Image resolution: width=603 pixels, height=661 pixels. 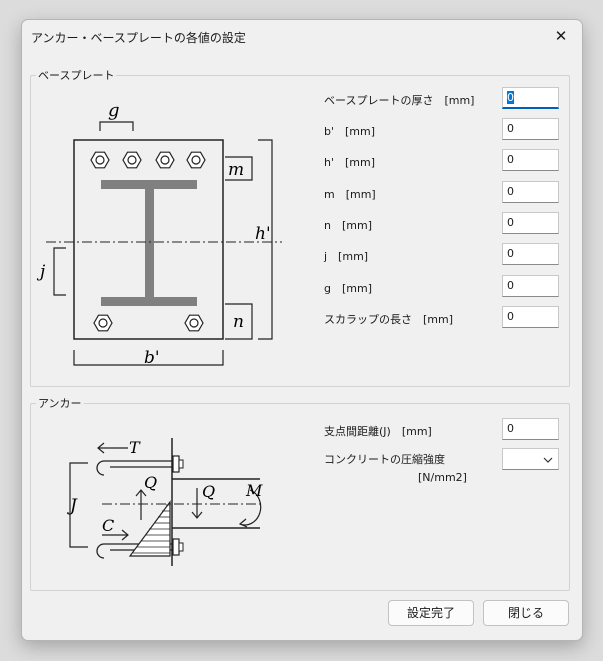 I want to click on ok-button: 設定完了, so click(x=431, y=613).